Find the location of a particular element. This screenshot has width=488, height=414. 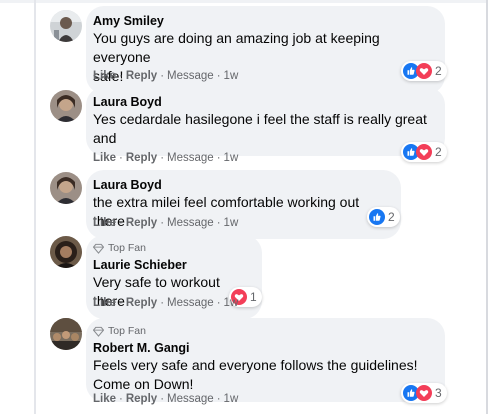

reaction-count: 1 is located at coordinates (253, 297).